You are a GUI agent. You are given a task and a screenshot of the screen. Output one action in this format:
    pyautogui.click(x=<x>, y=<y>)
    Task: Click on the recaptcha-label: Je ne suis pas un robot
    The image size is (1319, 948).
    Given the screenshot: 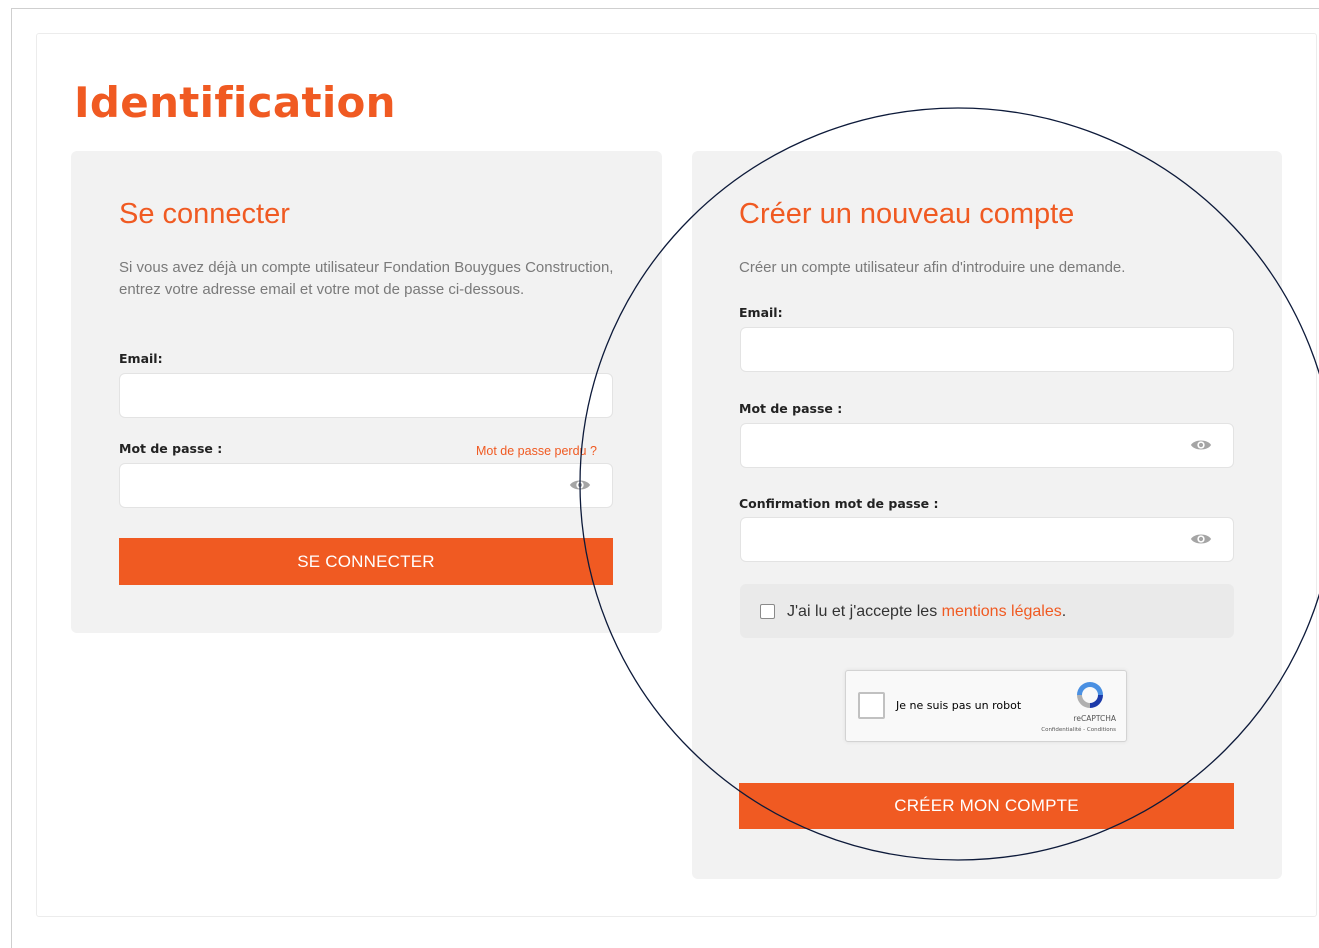 What is the action you would take?
    pyautogui.click(x=959, y=705)
    